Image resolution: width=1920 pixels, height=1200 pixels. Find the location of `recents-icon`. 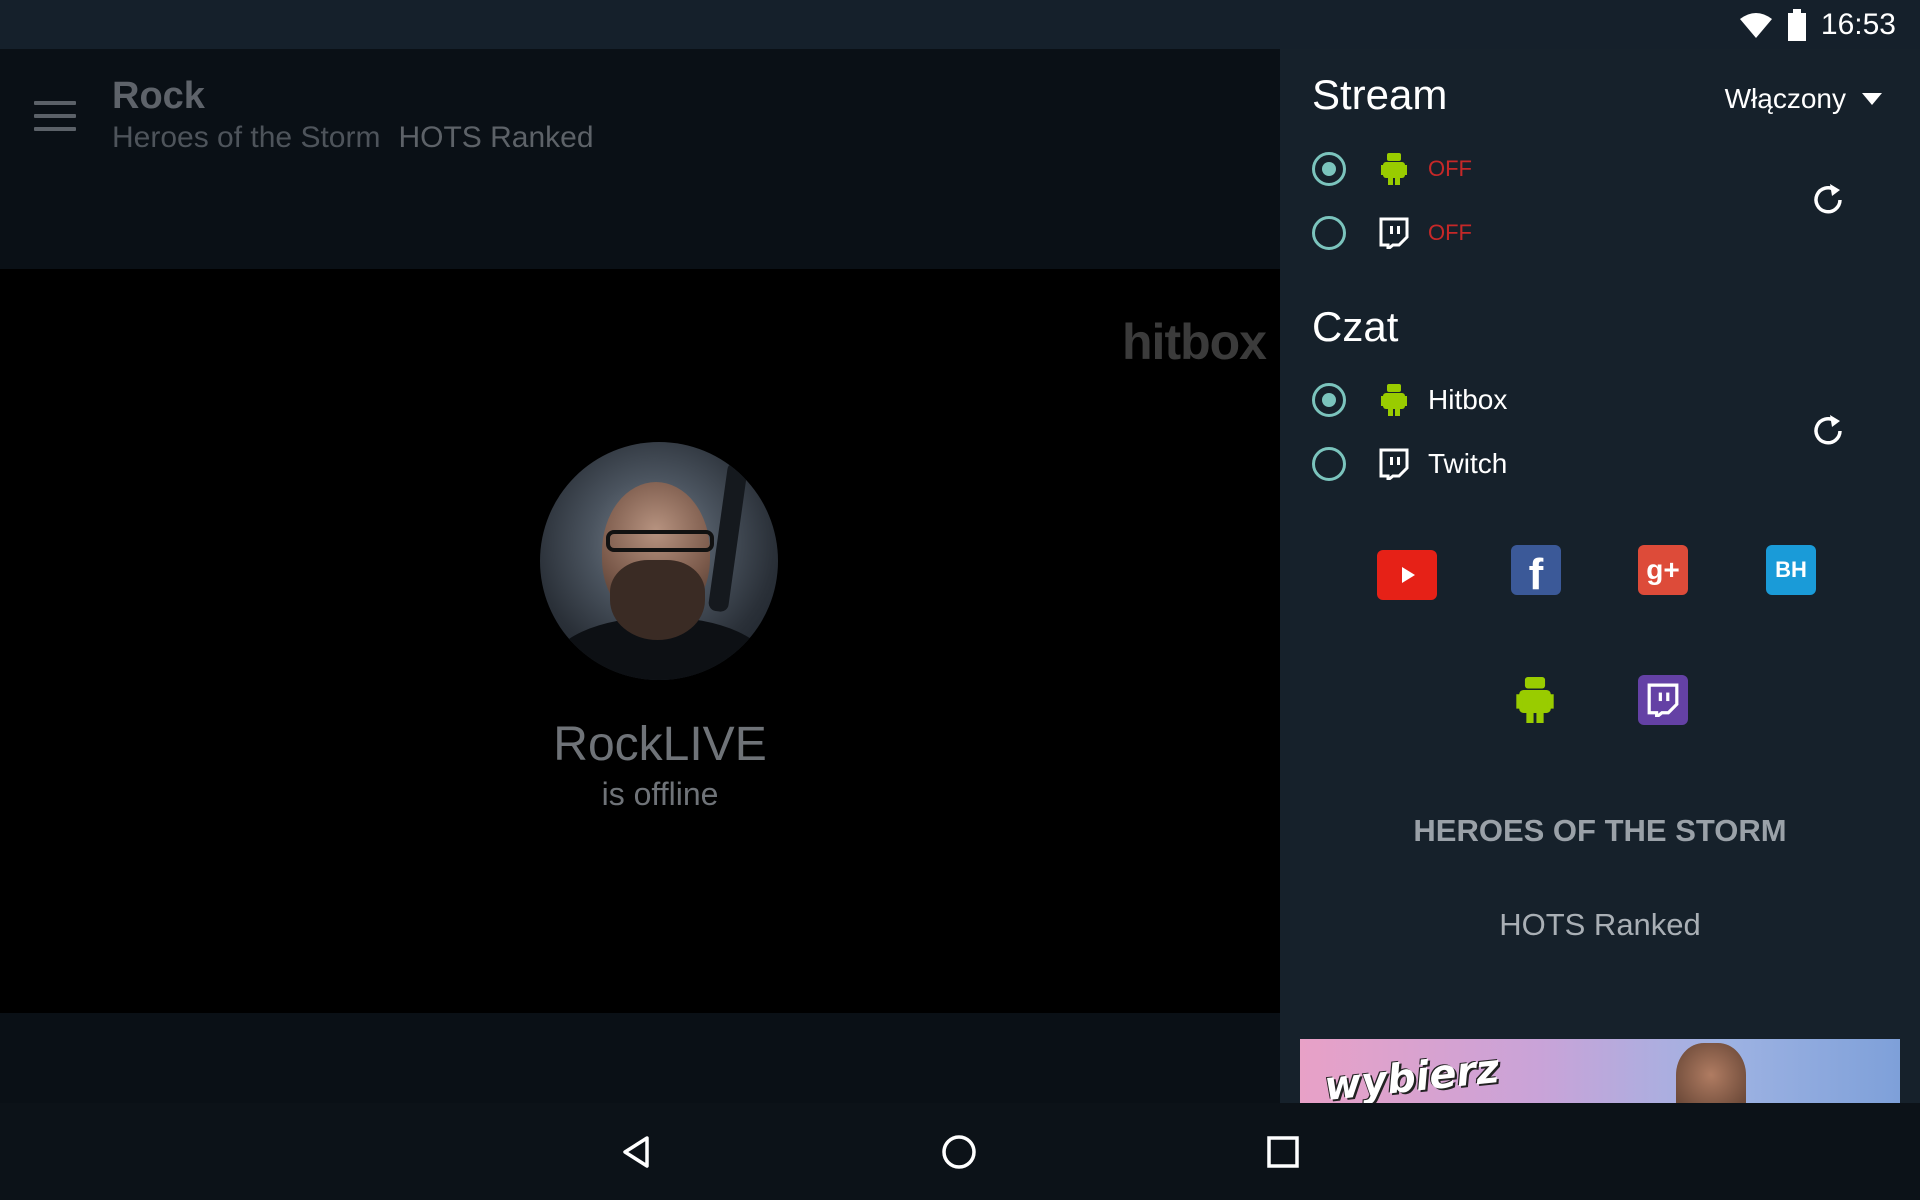

recents-icon is located at coordinates (1283, 1152).